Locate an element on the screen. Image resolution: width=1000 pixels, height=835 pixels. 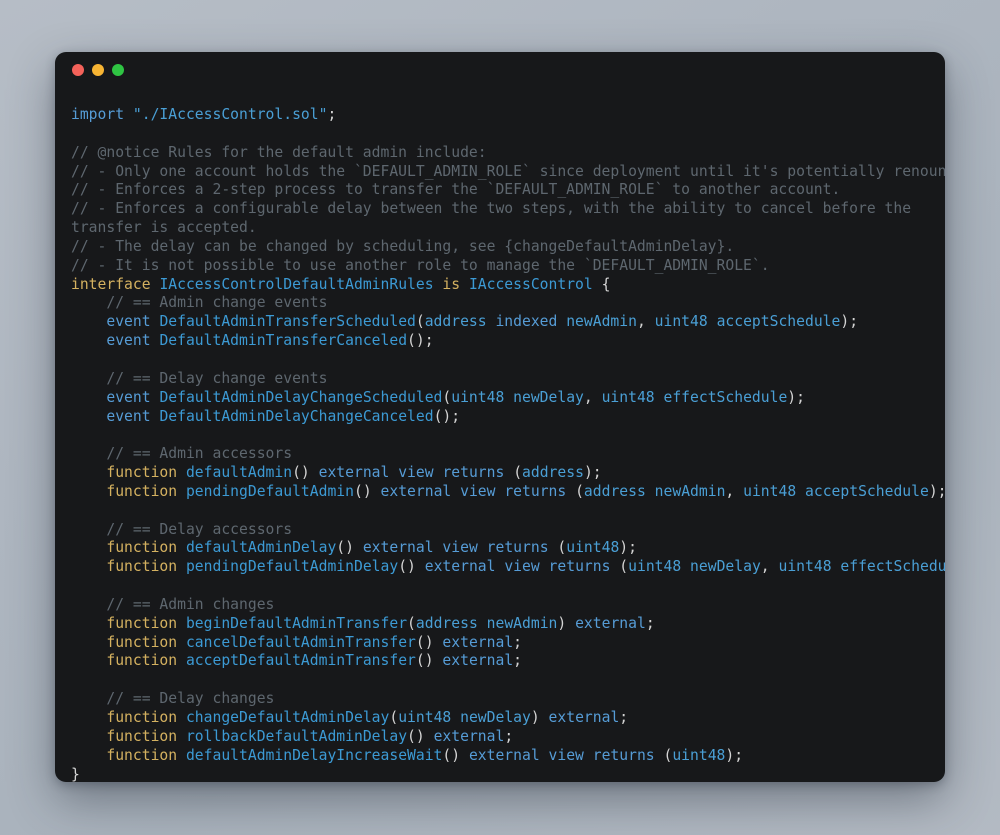
close-button is located at coordinates (78, 70).